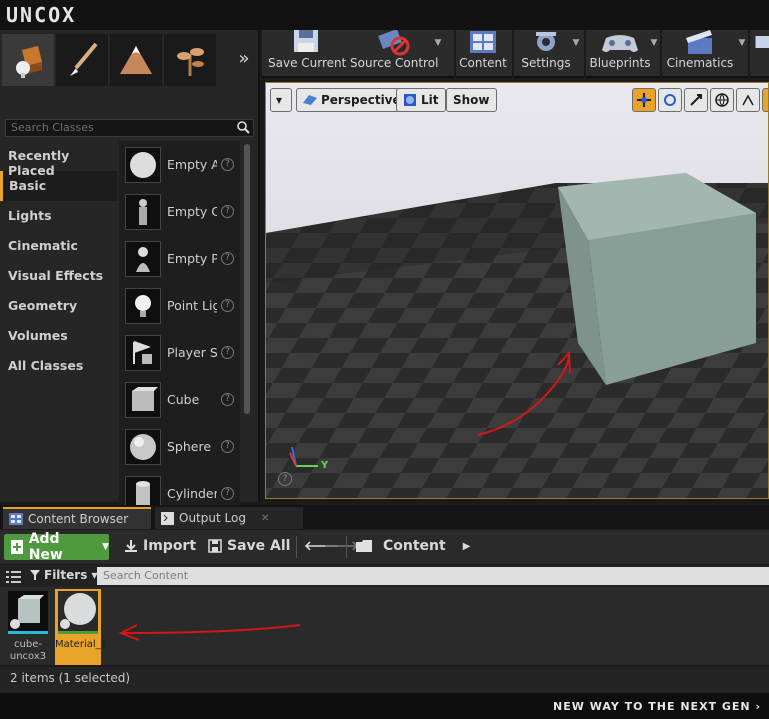 The height and width of the screenshot is (719, 769). What do you see at coordinates (765, 100) in the screenshot?
I see `grid-snap-icon` at bounding box center [765, 100].